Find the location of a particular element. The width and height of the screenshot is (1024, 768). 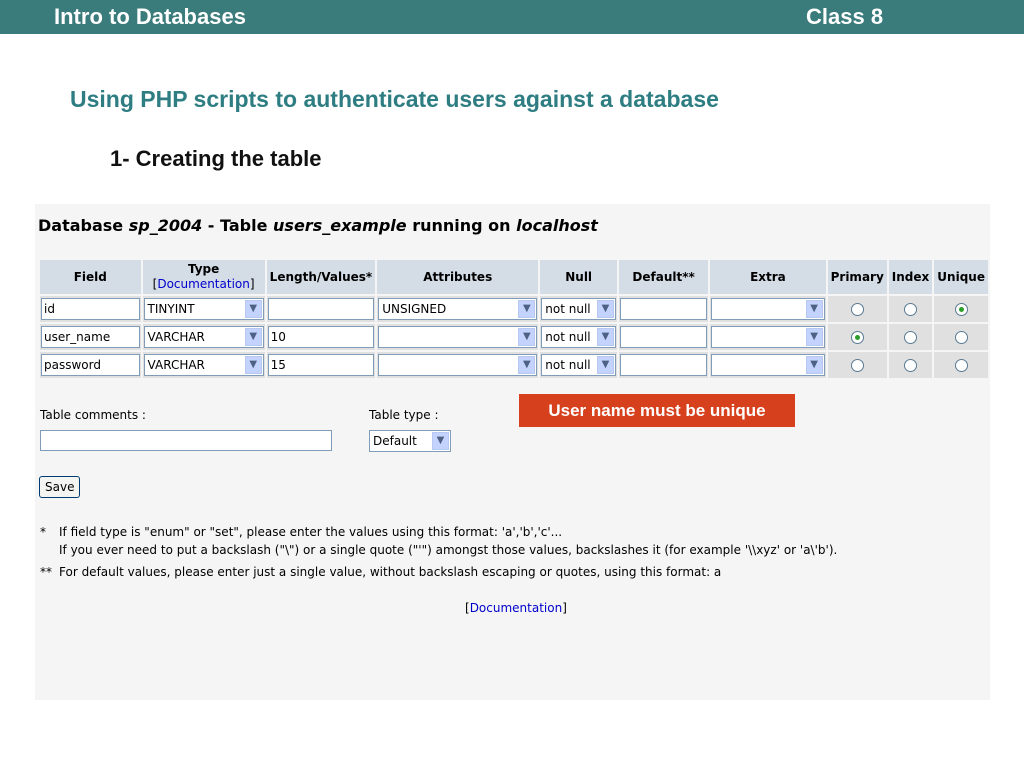

table-row: id TINYINT ▼ UNSIGNED ▼ not null ▼ ▼ is located at coordinates (514, 309).